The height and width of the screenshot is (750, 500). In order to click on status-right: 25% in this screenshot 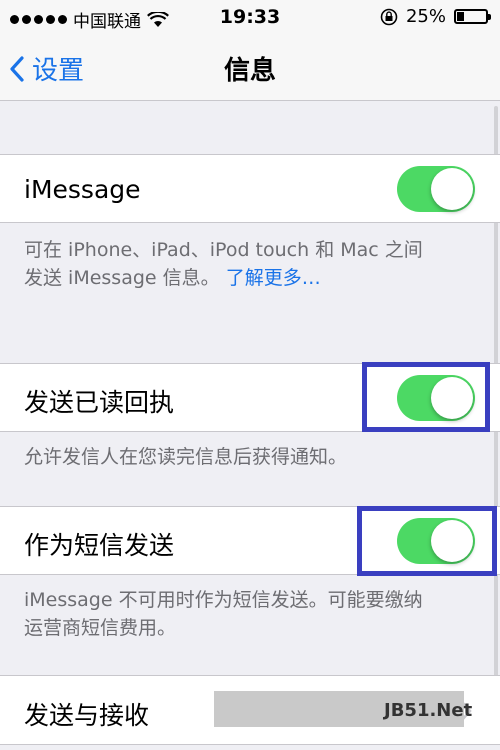, I will do `click(435, 16)`.